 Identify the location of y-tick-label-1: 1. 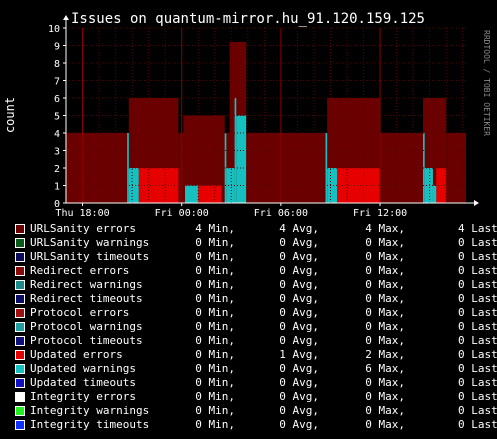
(57, 187).